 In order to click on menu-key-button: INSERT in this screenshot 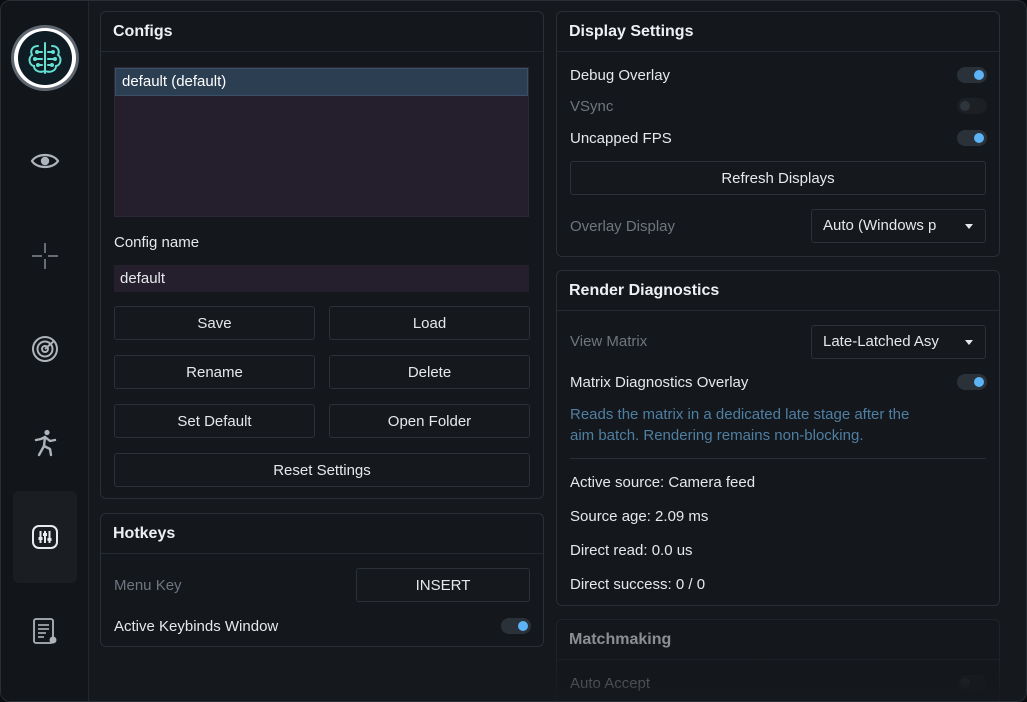, I will do `click(443, 585)`.